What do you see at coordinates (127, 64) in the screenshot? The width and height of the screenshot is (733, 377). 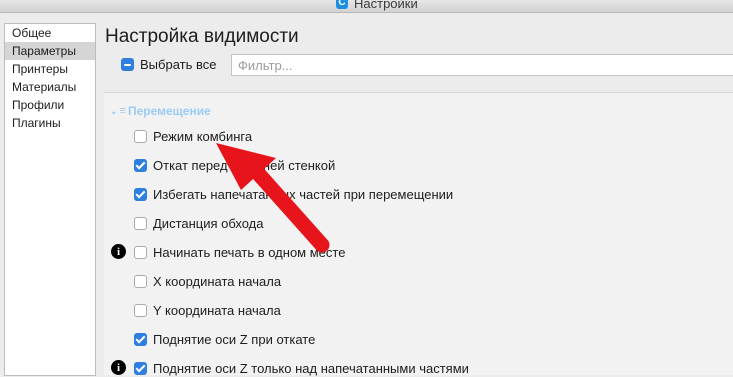 I see `indeterminate-checkbox-icon` at bounding box center [127, 64].